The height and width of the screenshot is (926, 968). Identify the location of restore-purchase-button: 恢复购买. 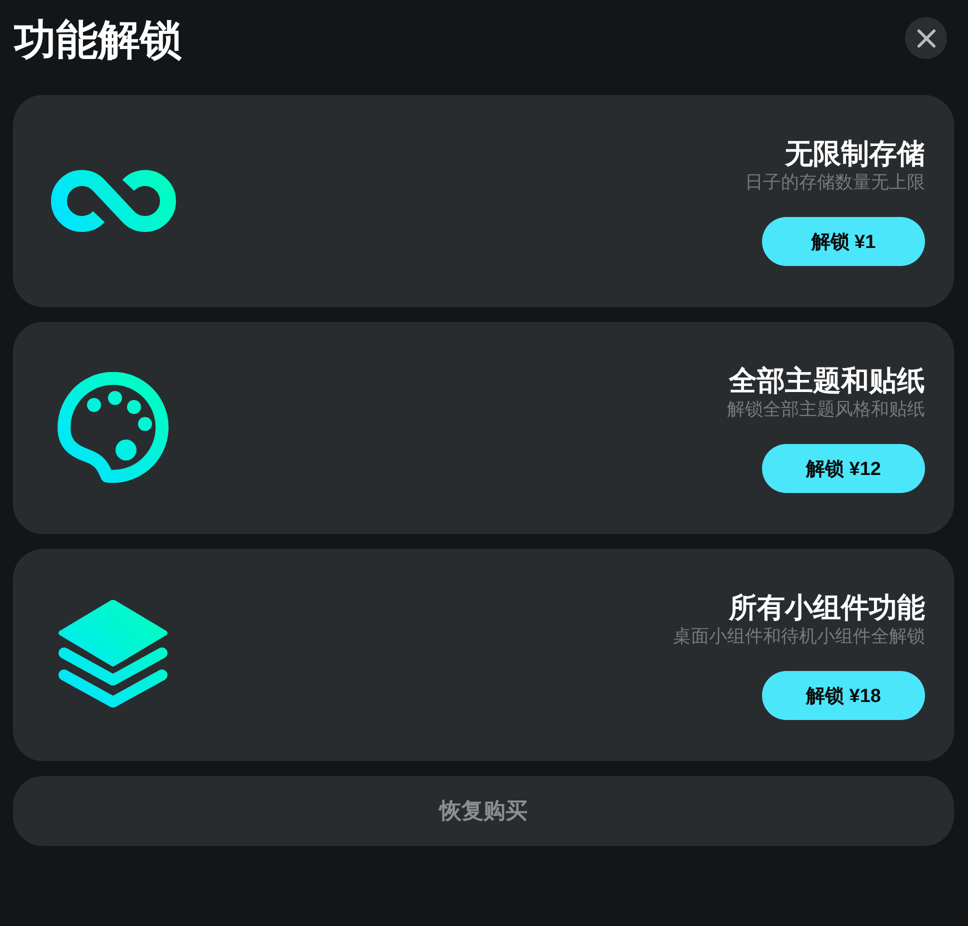
(483, 811).